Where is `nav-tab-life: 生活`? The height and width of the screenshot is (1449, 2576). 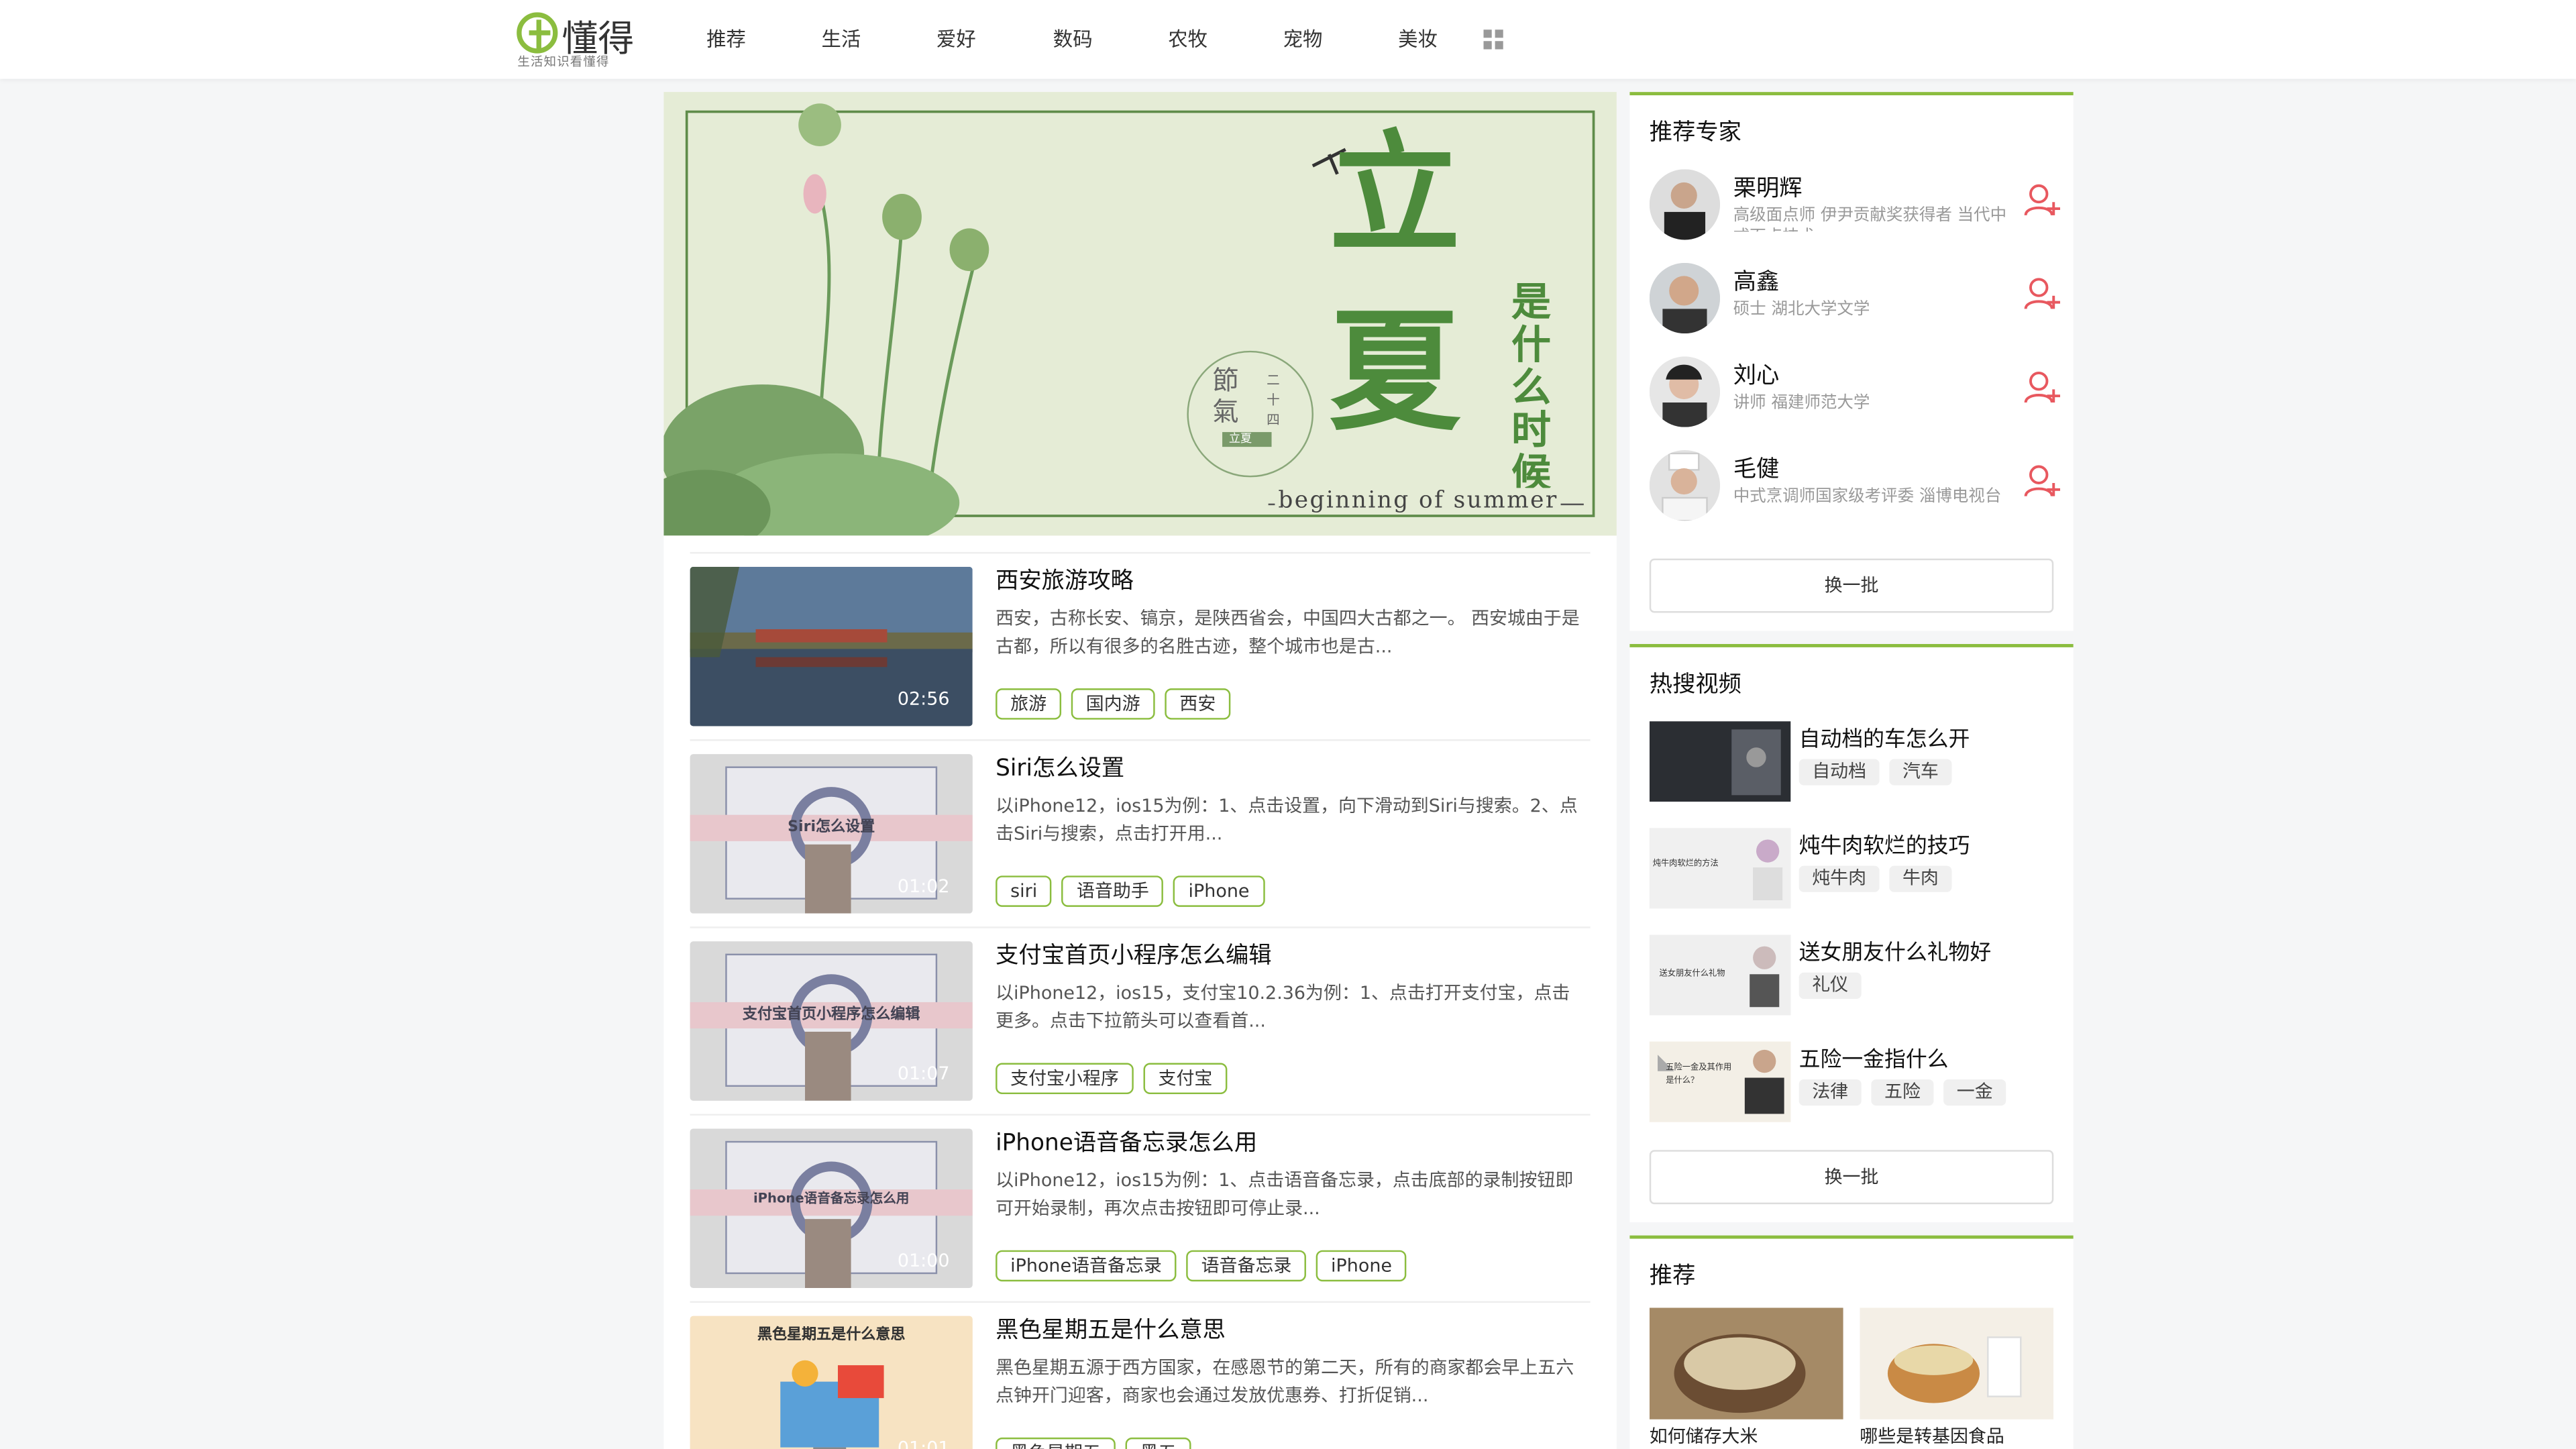 nav-tab-life: 生活 is located at coordinates (841, 39).